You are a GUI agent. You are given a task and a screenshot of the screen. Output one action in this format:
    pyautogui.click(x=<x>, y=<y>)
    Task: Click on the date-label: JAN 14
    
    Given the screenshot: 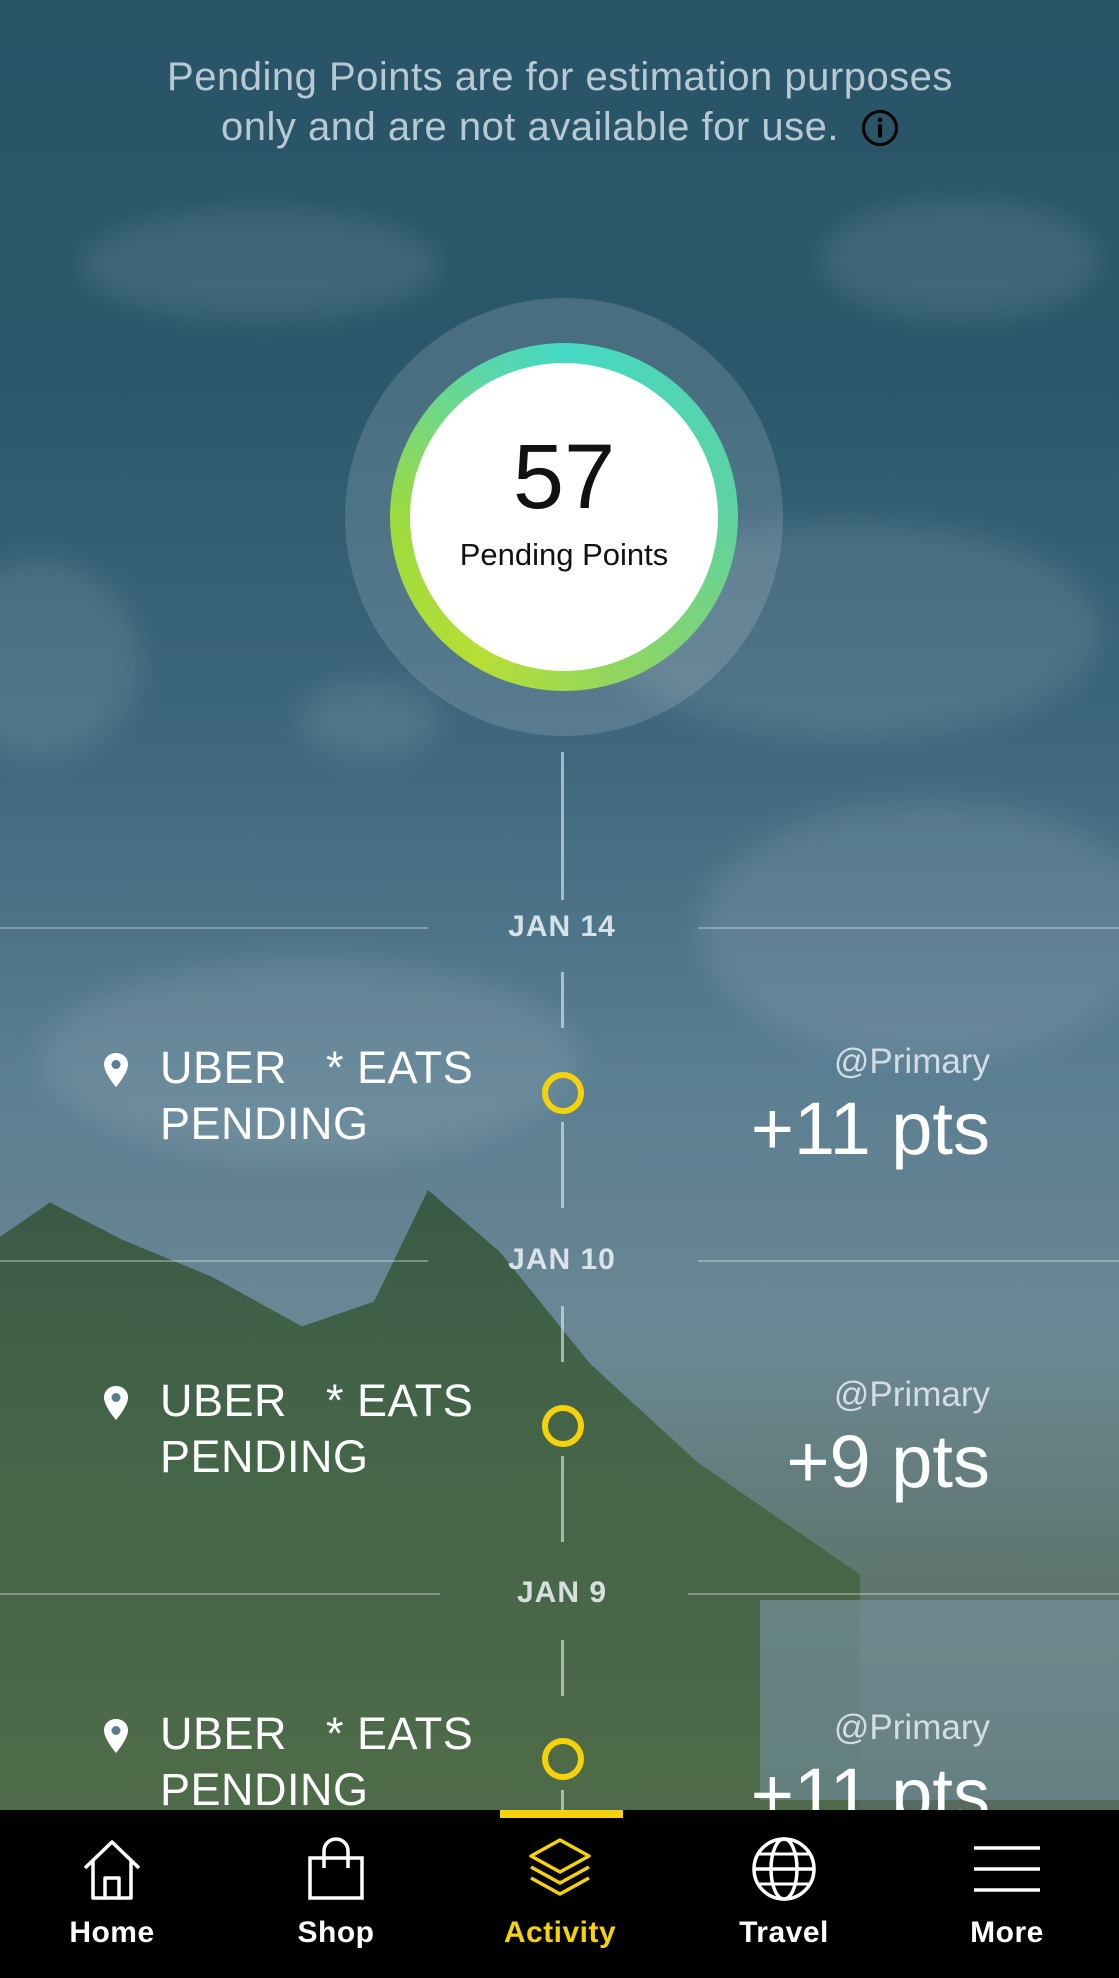 What is the action you would take?
    pyautogui.click(x=562, y=926)
    